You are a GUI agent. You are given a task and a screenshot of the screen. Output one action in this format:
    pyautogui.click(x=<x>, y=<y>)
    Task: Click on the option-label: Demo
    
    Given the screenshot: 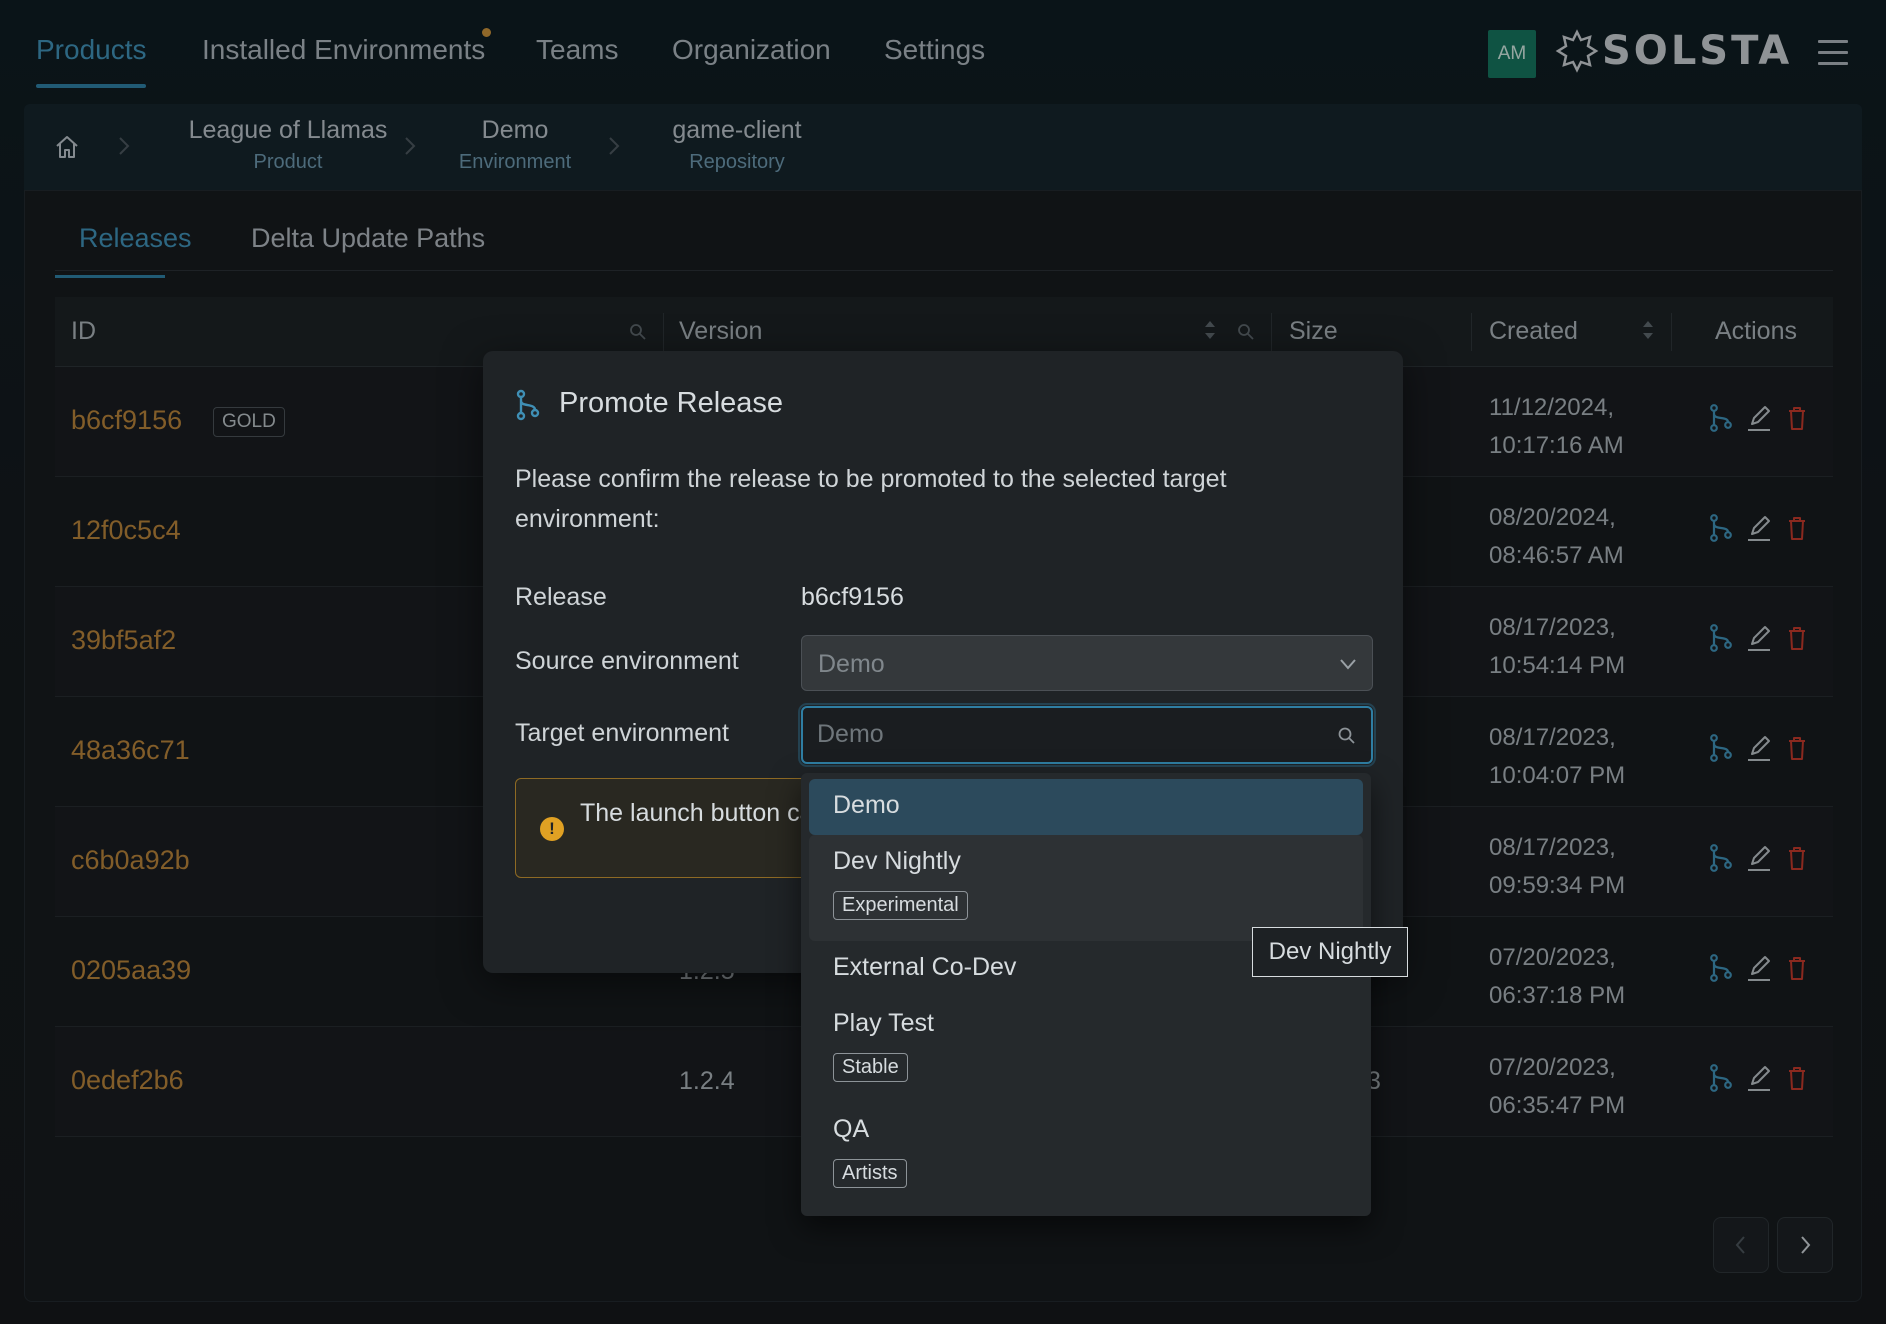 What is the action you would take?
    pyautogui.click(x=866, y=805)
    